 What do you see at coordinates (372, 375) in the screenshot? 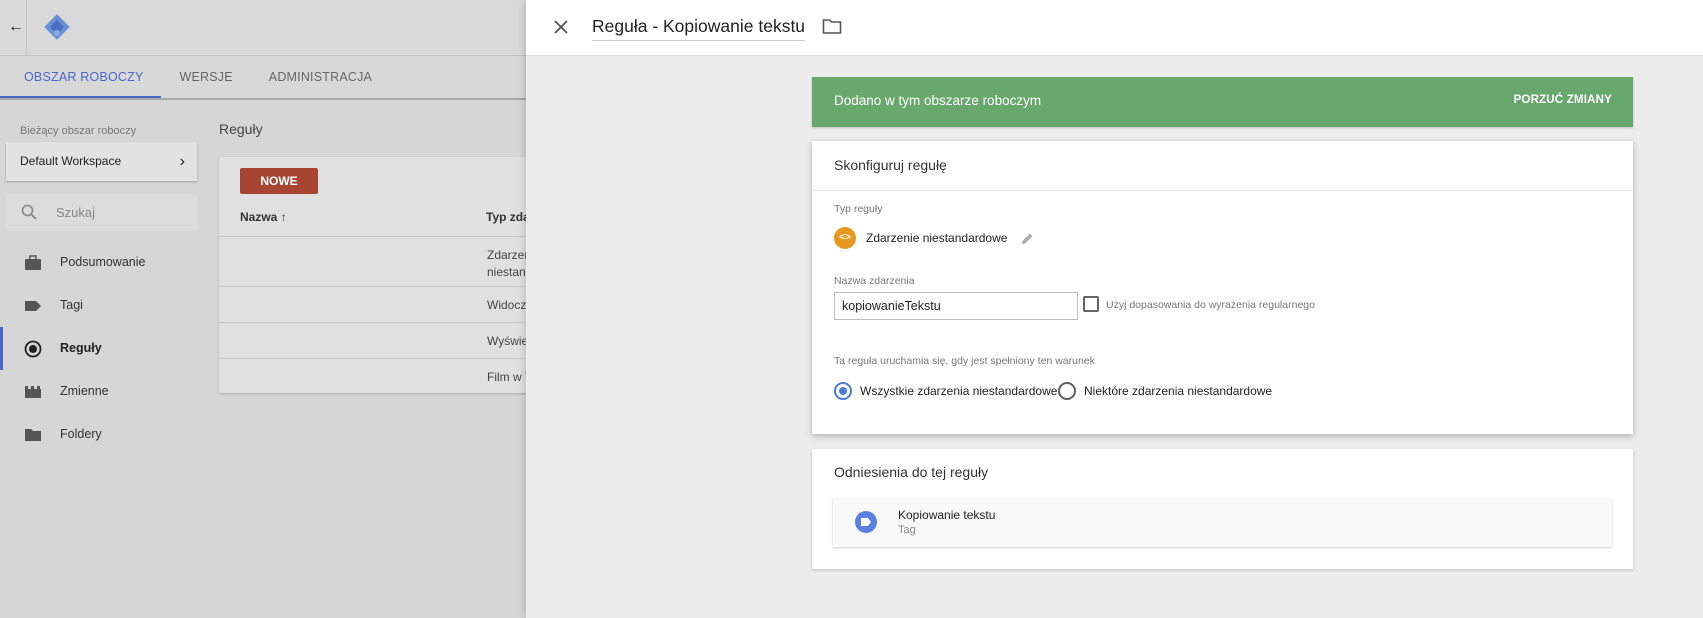
I see `table-row: Film w Y` at bounding box center [372, 375].